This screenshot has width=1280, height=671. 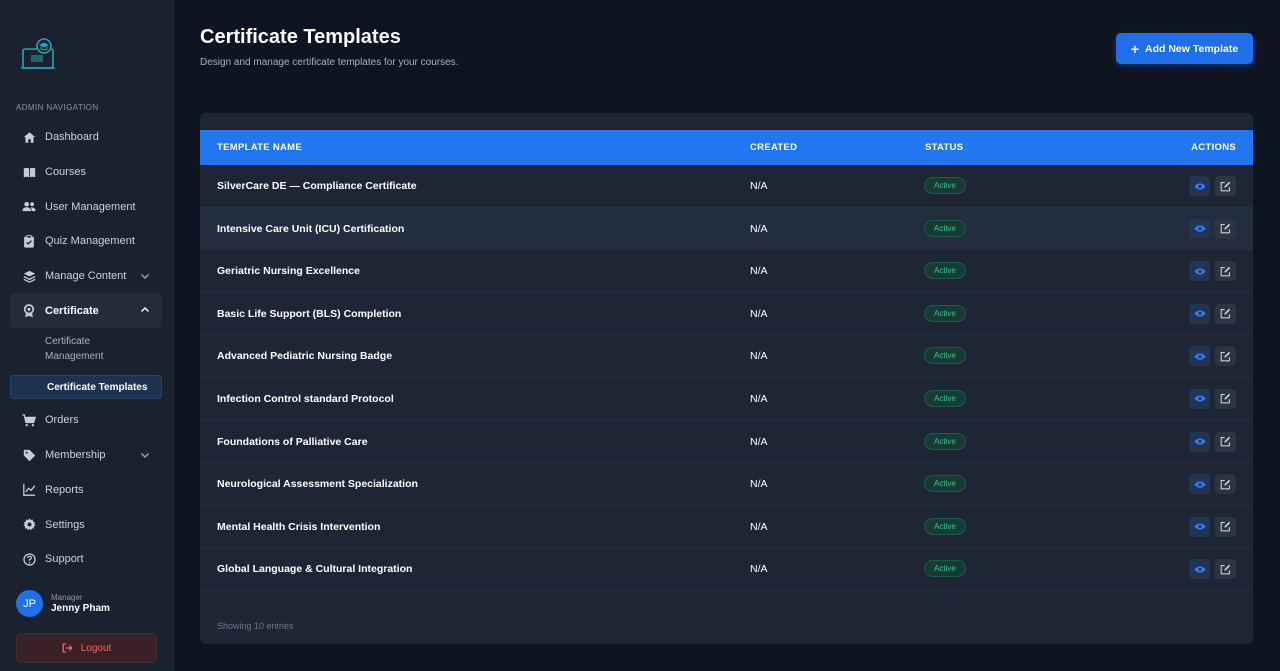 I want to click on sidebar-item-label: Manage Content, so click(x=86, y=276).